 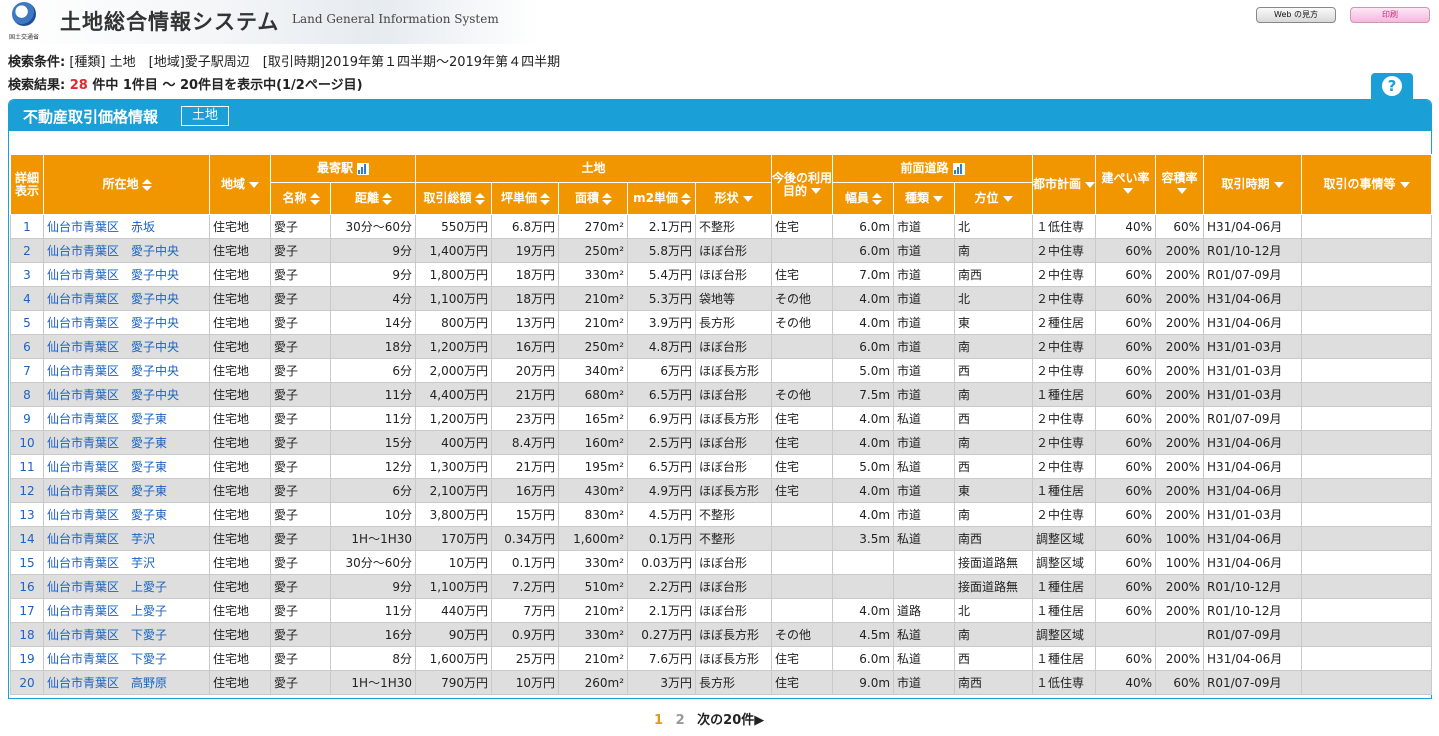 I want to click on cell-distance: 1H～1H30, so click(x=373, y=538).